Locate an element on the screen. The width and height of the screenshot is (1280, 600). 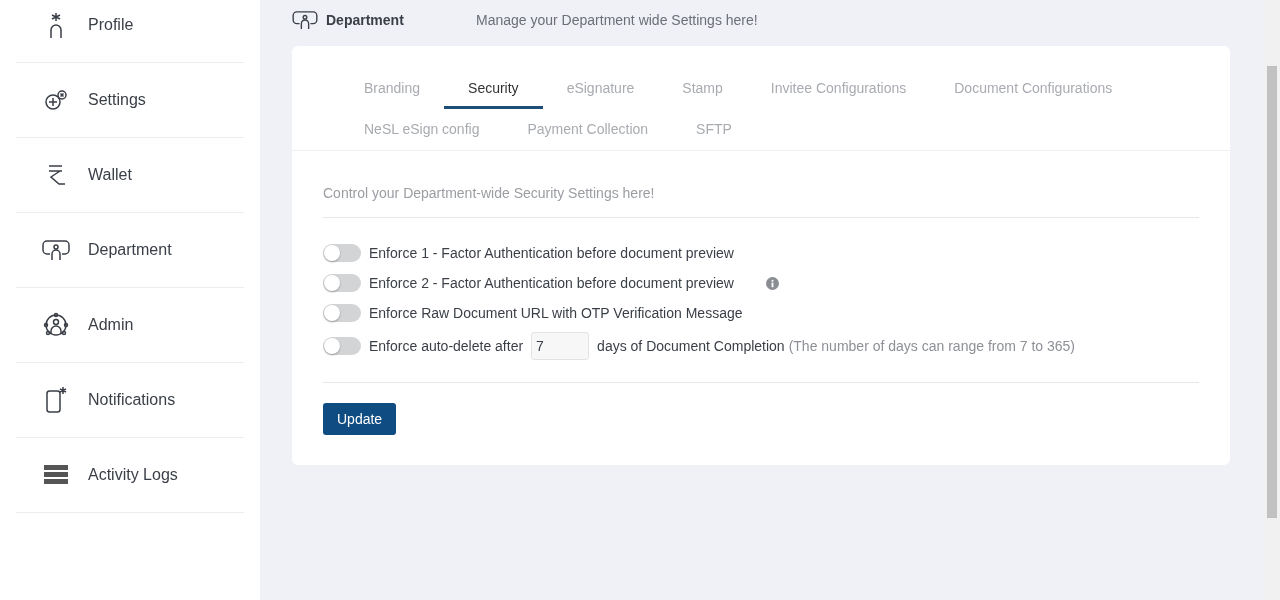
setting-label: Enforce 1 - Factor Authentication before document preview is located at coordinates (551, 253).